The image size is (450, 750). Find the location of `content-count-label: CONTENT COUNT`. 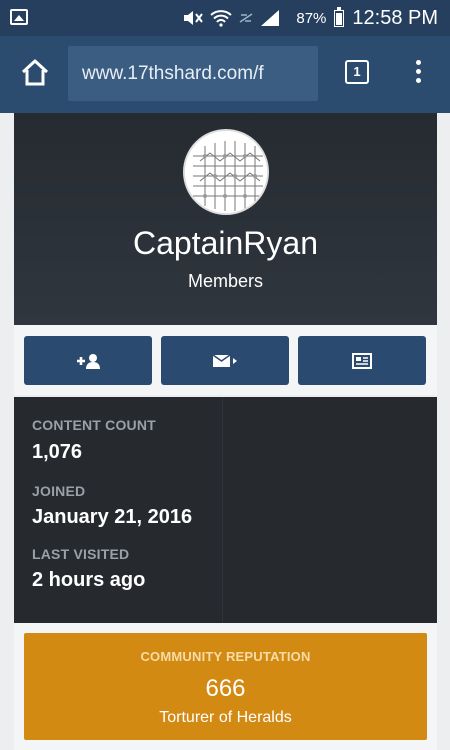

content-count-label: CONTENT COUNT is located at coordinates (94, 425).